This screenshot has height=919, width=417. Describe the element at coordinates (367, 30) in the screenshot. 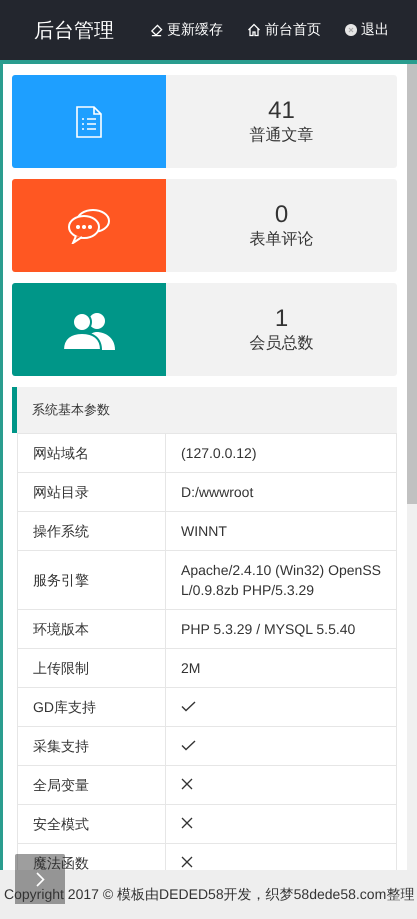

I see `nav-link: 退出` at that location.